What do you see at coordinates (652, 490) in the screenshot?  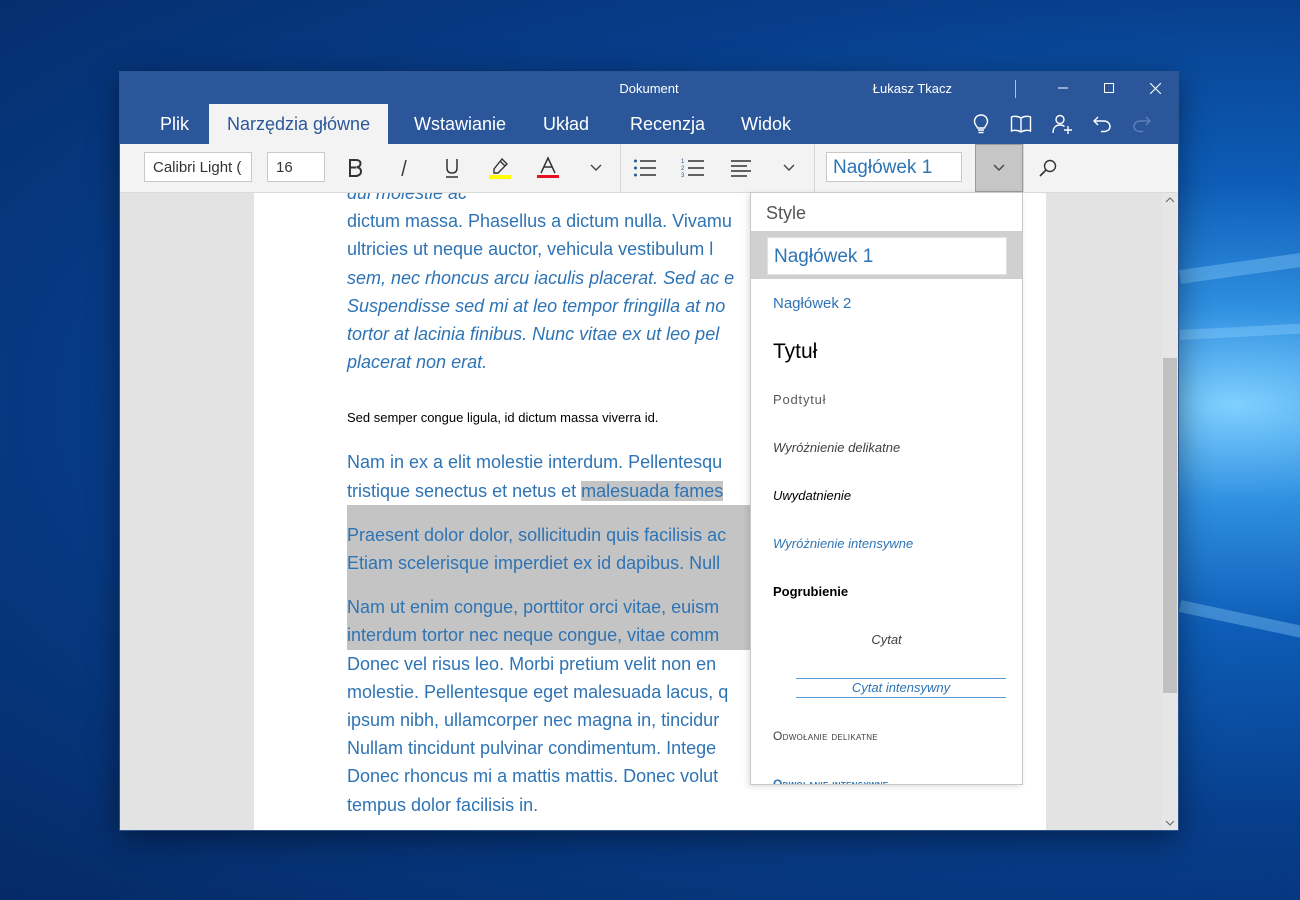 I see `text-selection: malesuada fames` at bounding box center [652, 490].